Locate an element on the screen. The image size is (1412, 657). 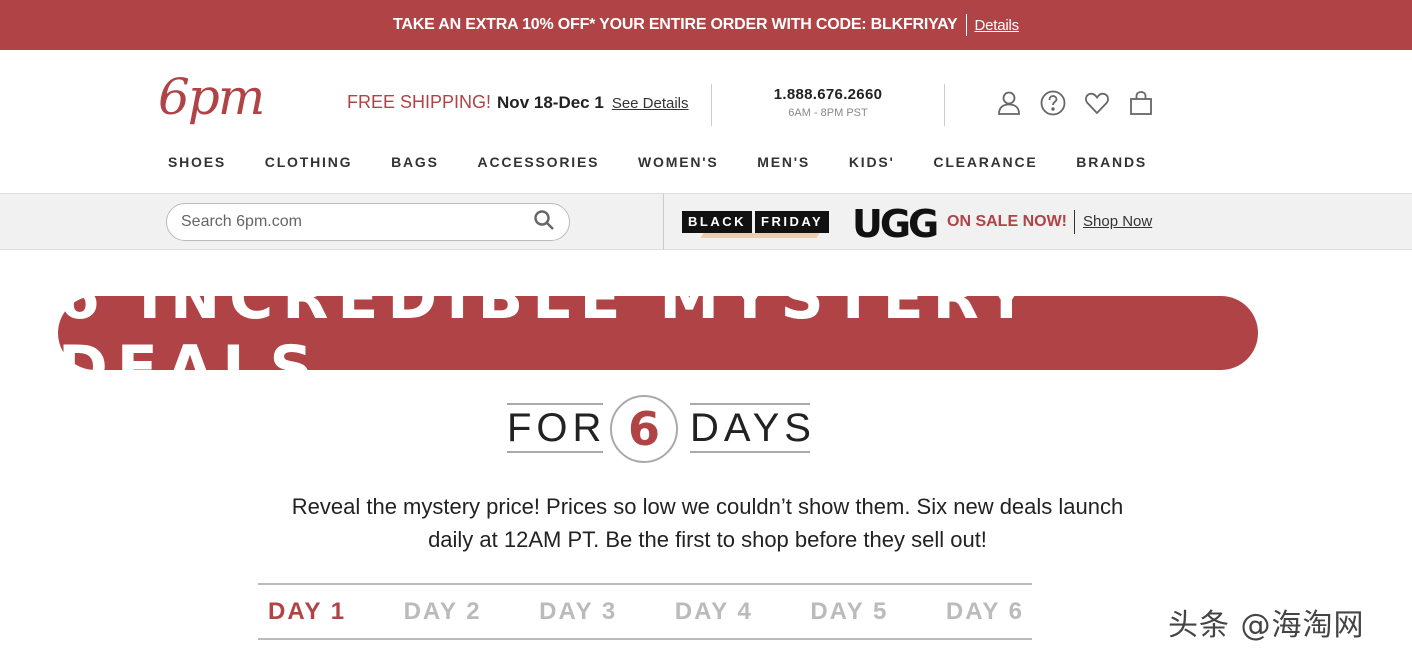
site-logo: 6pm is located at coordinates (211, 97).